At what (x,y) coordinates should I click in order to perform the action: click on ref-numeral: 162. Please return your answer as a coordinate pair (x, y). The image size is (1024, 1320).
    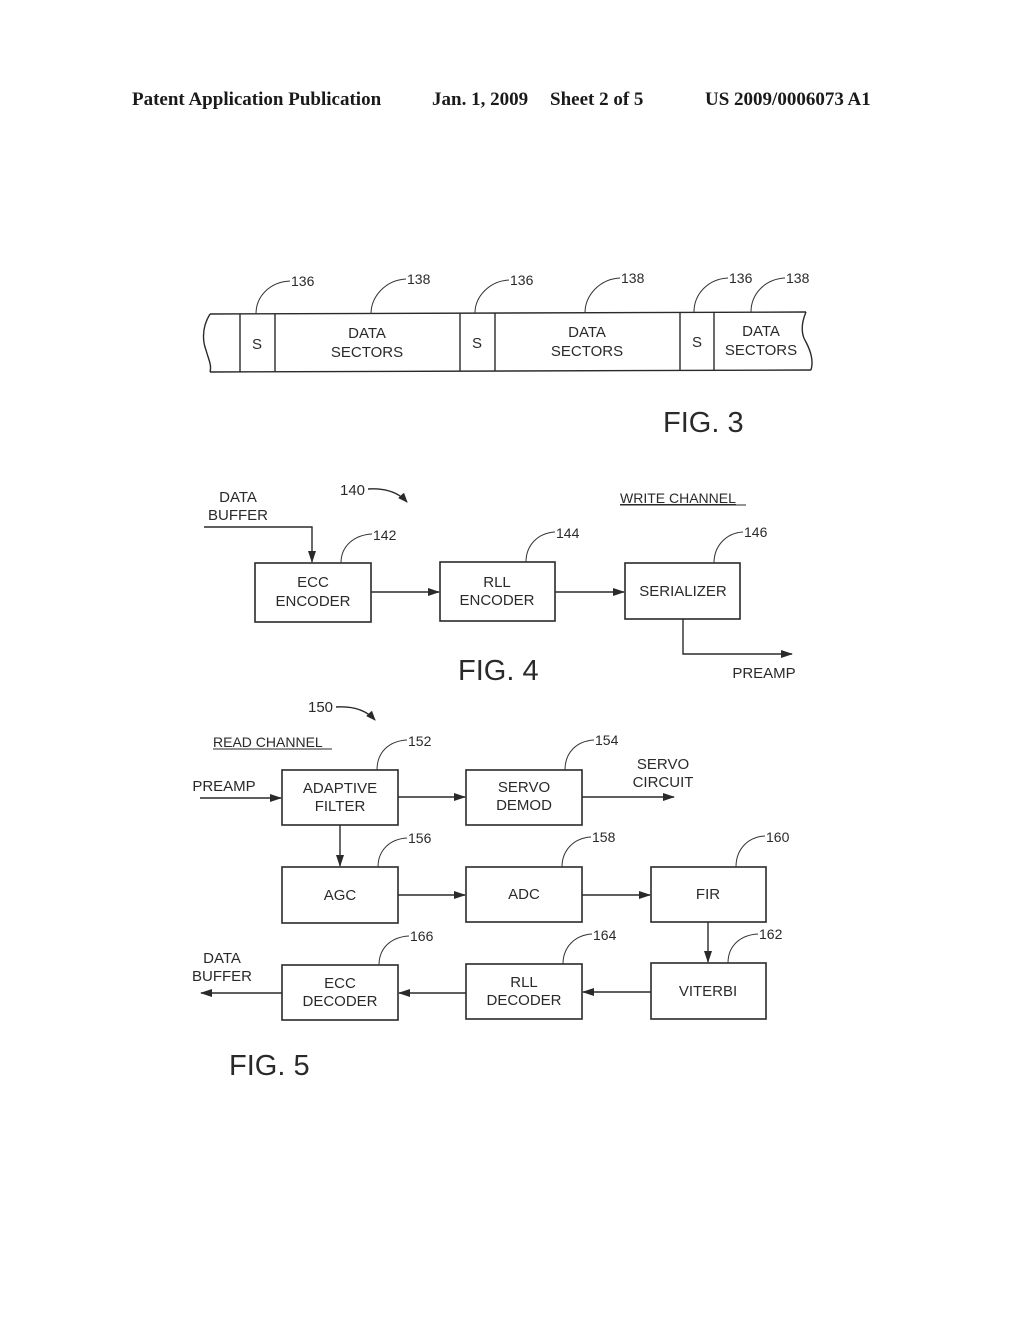
    Looking at the image, I should click on (771, 934).